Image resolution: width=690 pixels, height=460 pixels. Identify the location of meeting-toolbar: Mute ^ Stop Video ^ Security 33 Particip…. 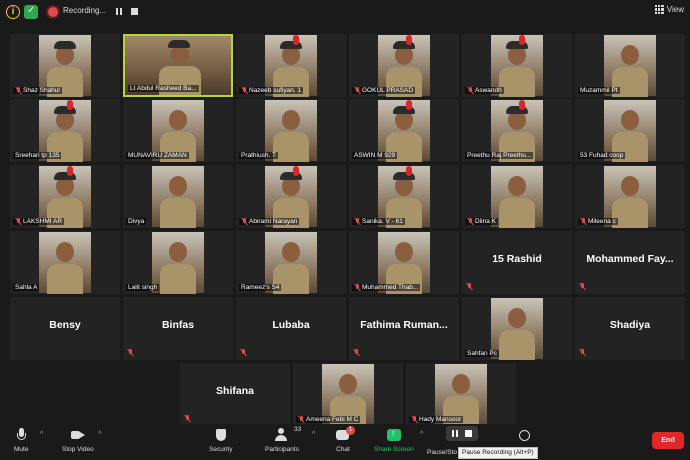
(345, 442).